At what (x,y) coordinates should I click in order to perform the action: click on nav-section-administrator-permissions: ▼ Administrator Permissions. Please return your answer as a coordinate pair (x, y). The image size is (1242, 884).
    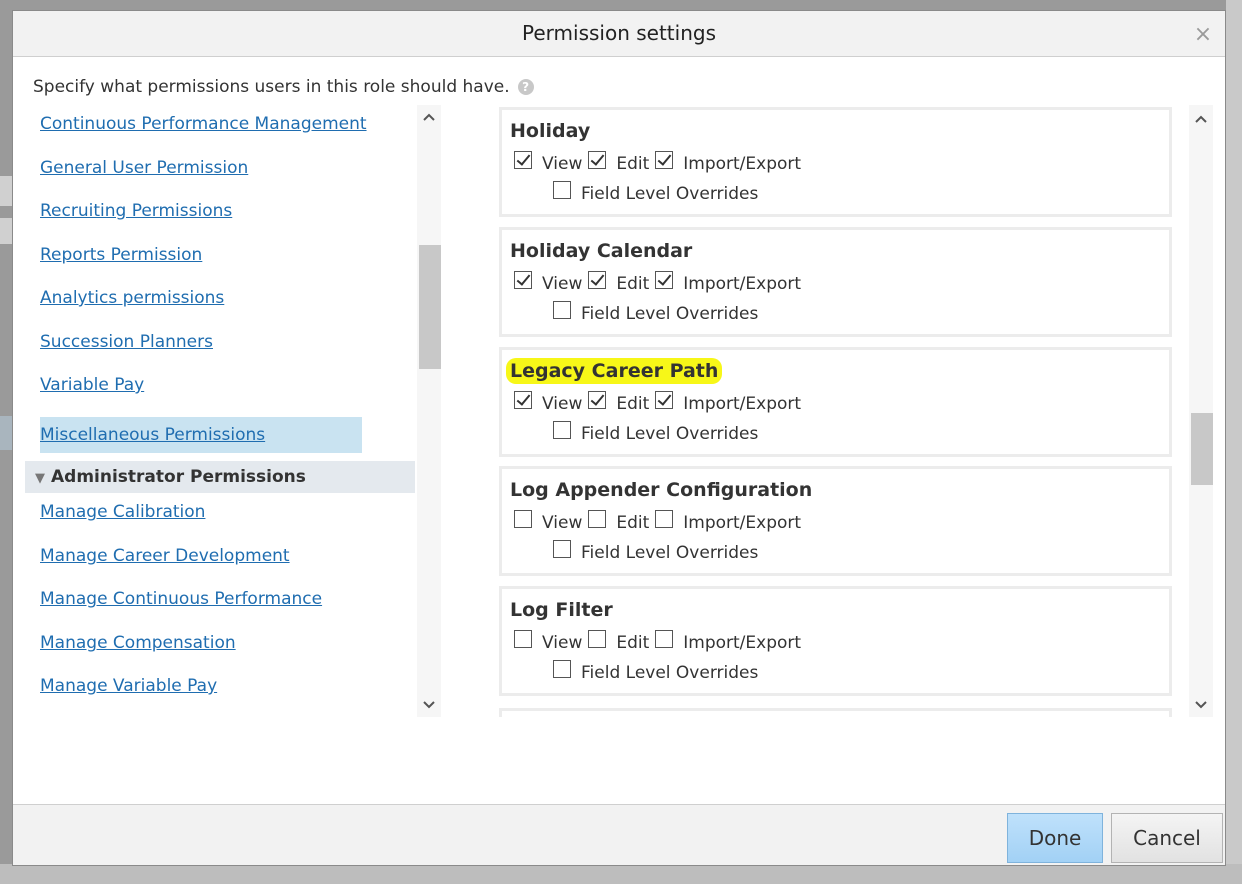
    Looking at the image, I should click on (220, 477).